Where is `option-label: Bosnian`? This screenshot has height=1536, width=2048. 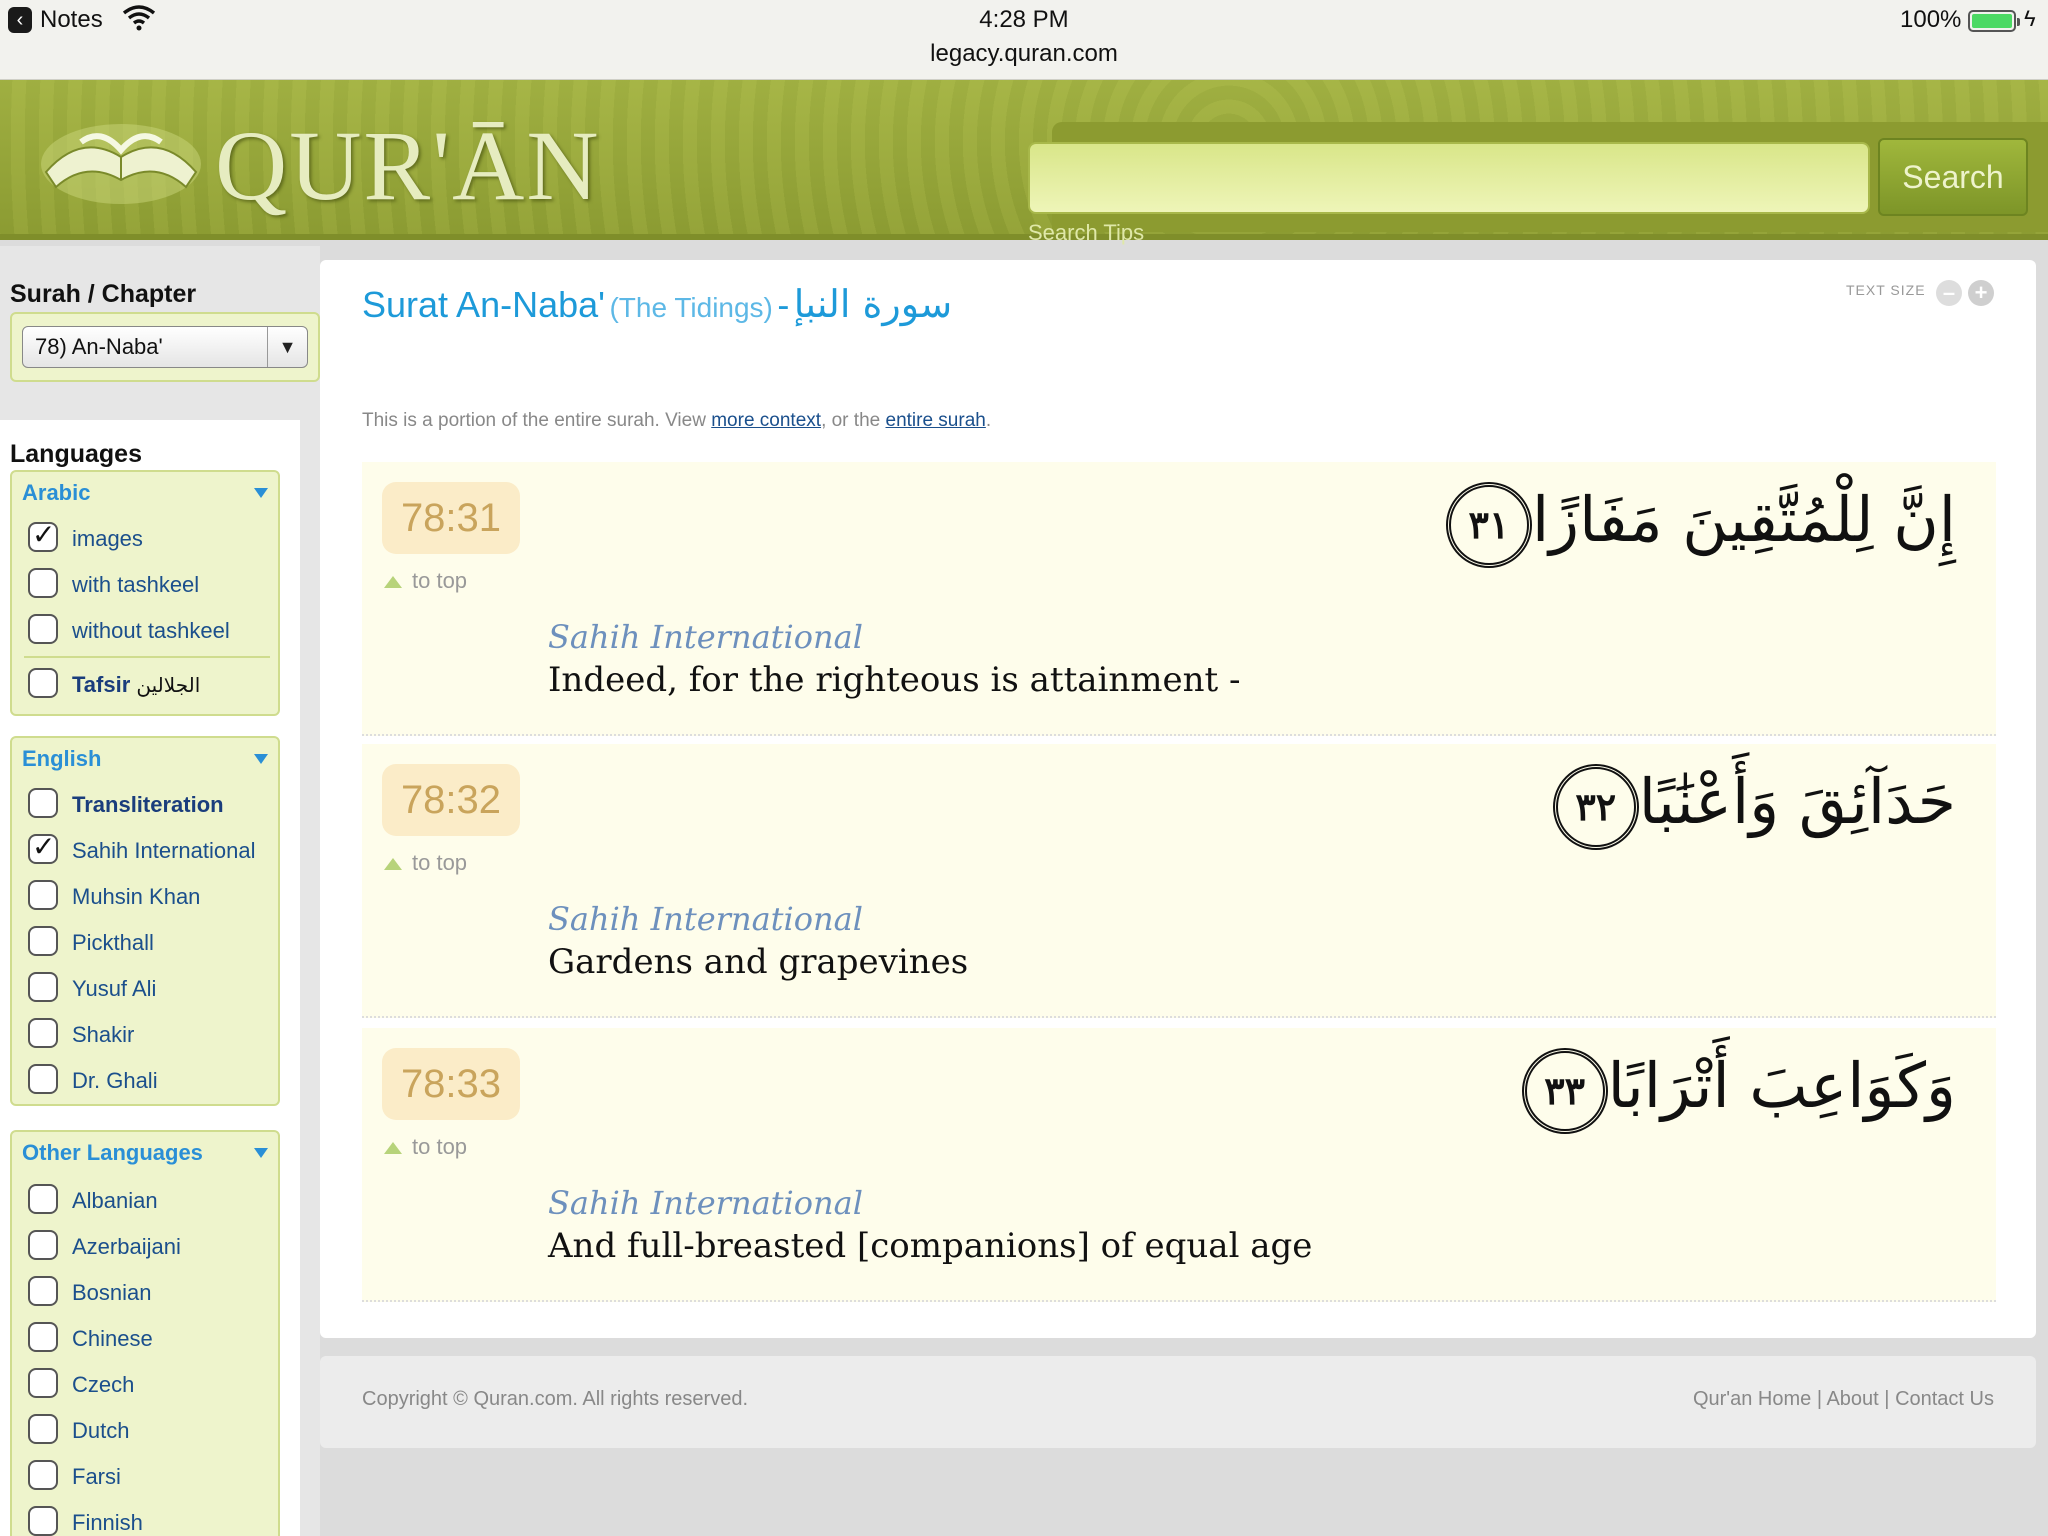
option-label: Bosnian is located at coordinates (112, 1292).